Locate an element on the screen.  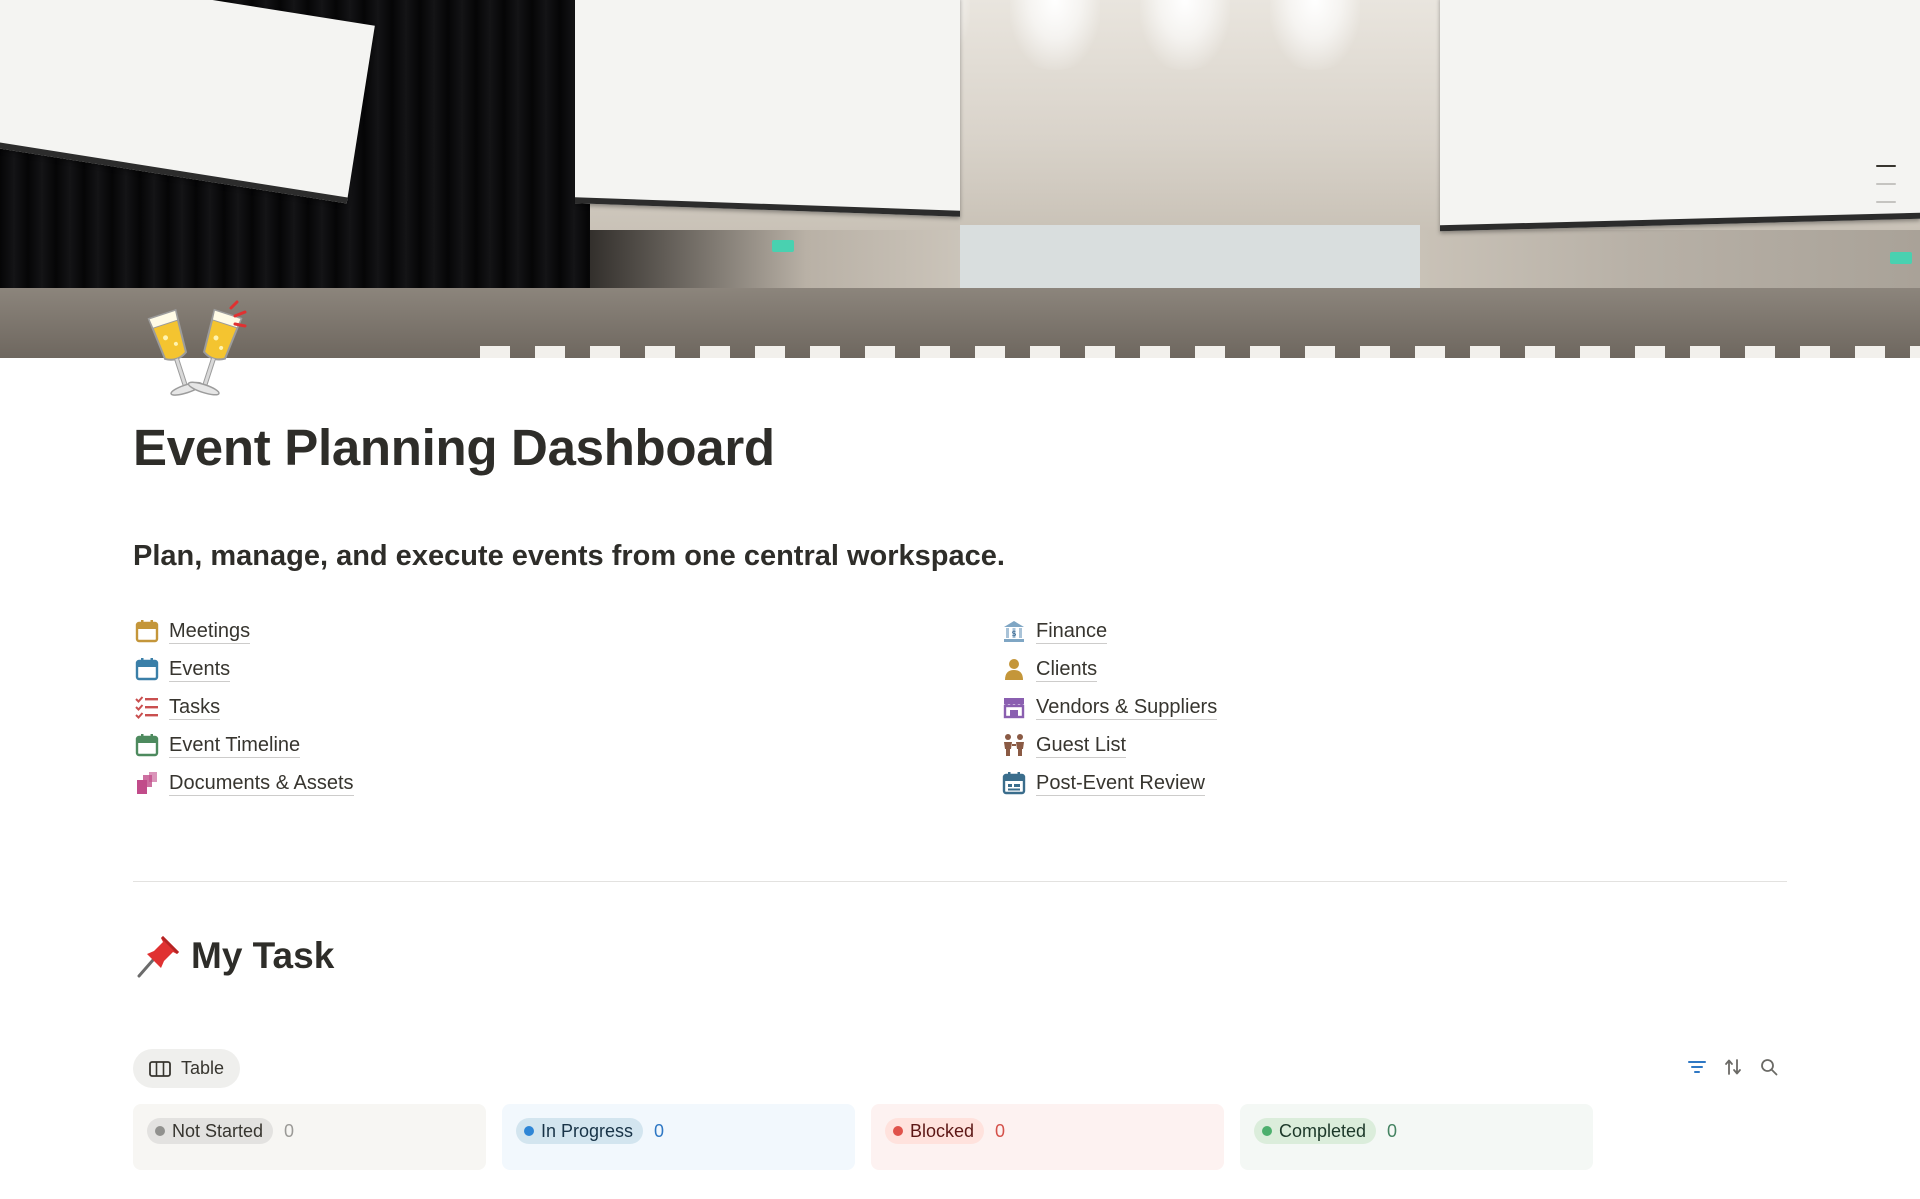
search-button is located at coordinates (1769, 1069).